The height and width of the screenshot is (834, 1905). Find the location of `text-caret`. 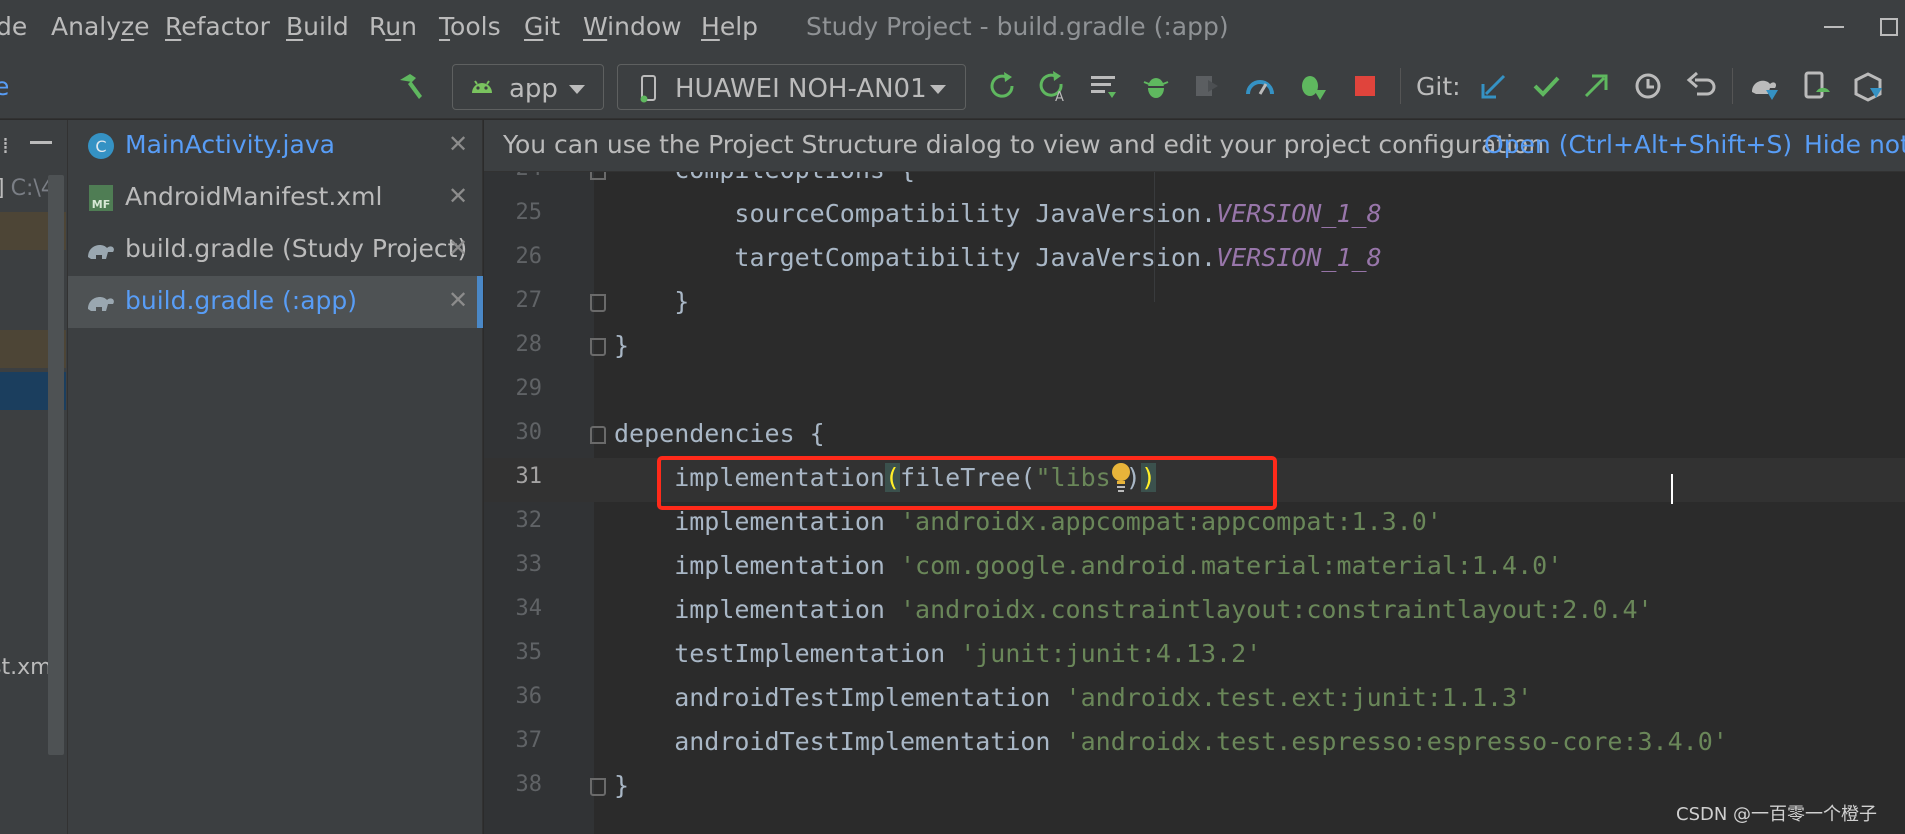

text-caret is located at coordinates (1672, 489).